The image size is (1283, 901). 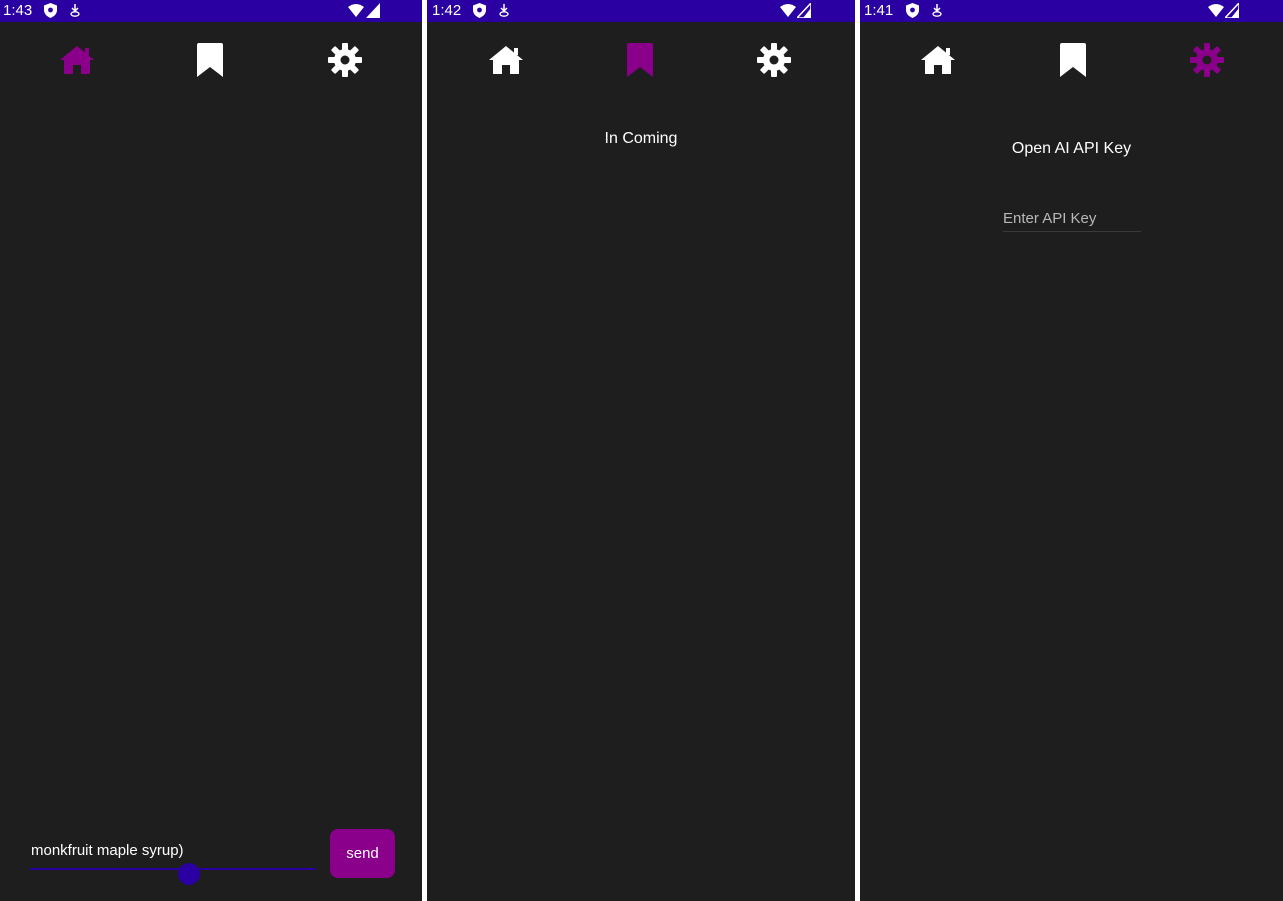 What do you see at coordinates (362, 853) in the screenshot?
I see `send-button: send` at bounding box center [362, 853].